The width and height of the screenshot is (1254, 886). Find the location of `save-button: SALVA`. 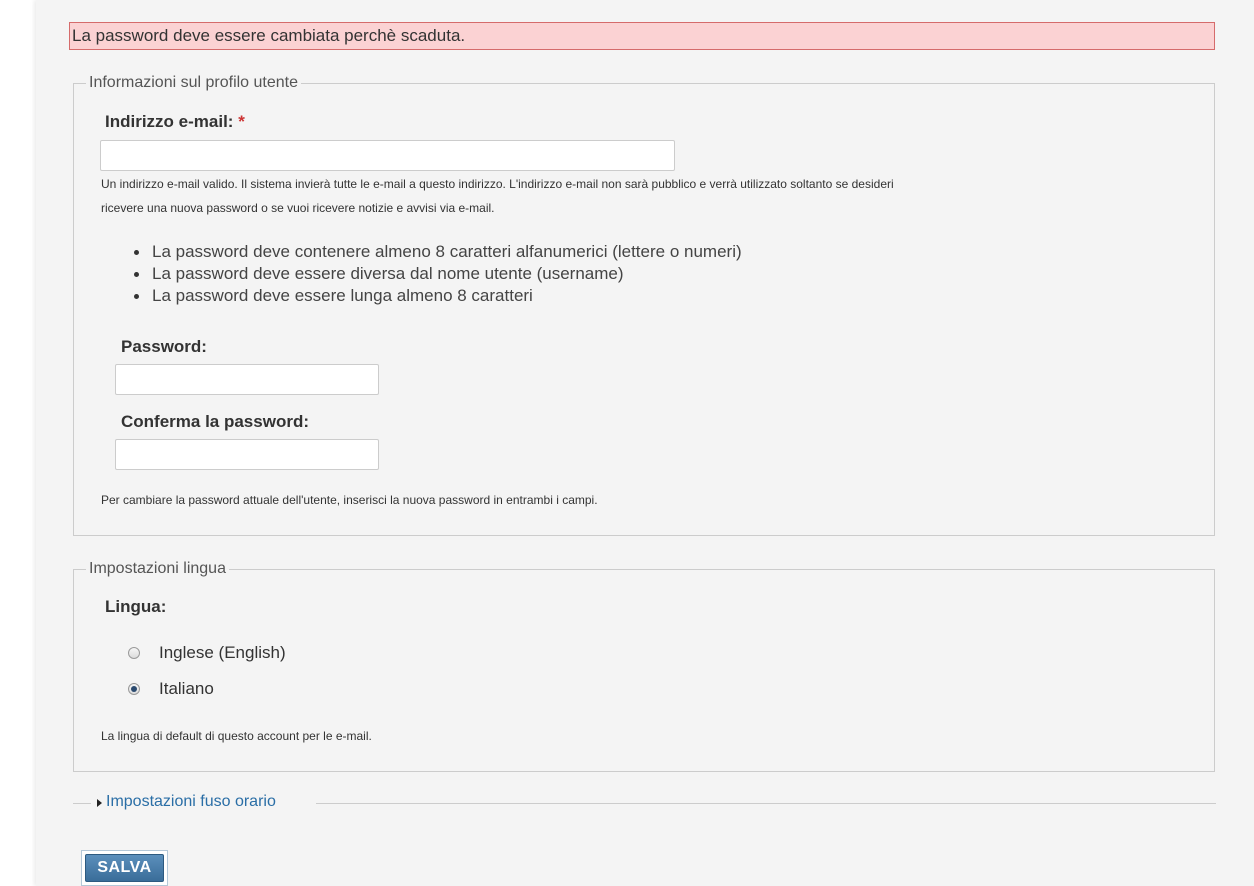

save-button: SALVA is located at coordinates (124, 868).